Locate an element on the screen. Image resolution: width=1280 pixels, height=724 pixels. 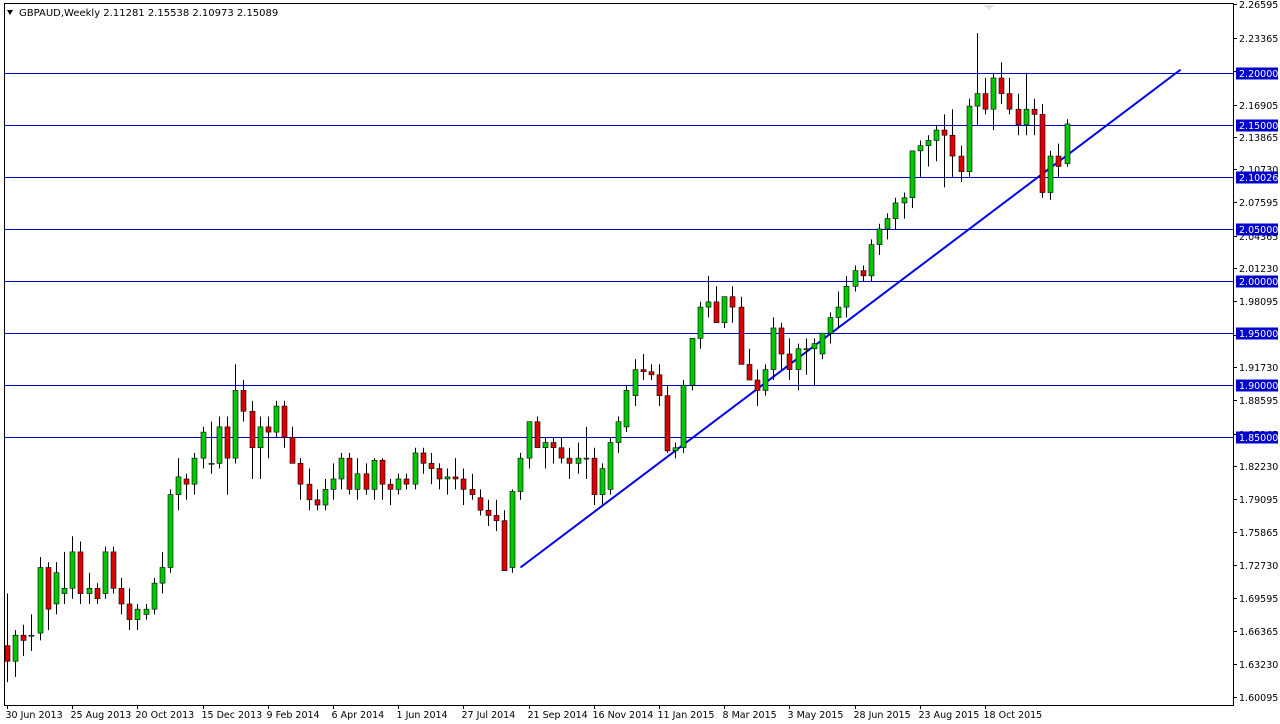
time-tick-label: 25 Aug 2013 is located at coordinates (101, 715).